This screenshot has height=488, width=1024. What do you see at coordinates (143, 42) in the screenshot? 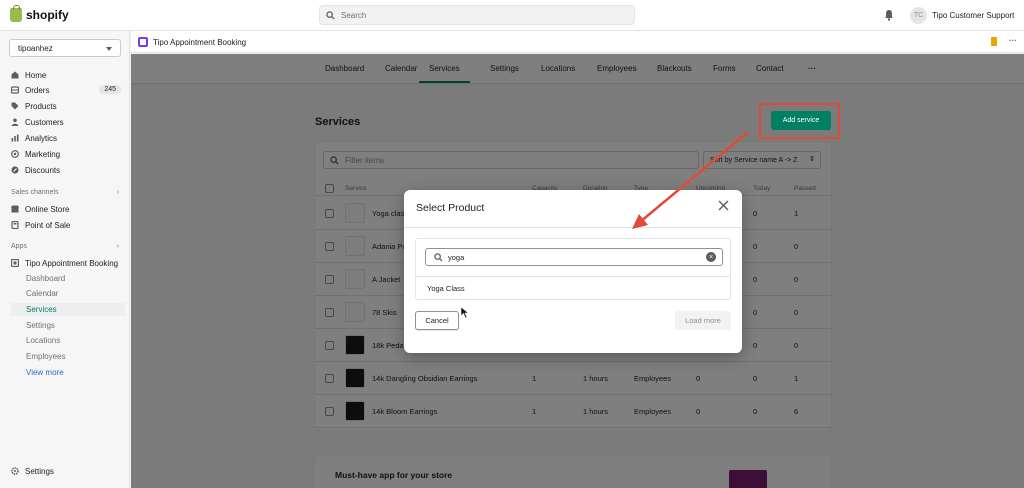
I see `tipo-app-icon` at bounding box center [143, 42].